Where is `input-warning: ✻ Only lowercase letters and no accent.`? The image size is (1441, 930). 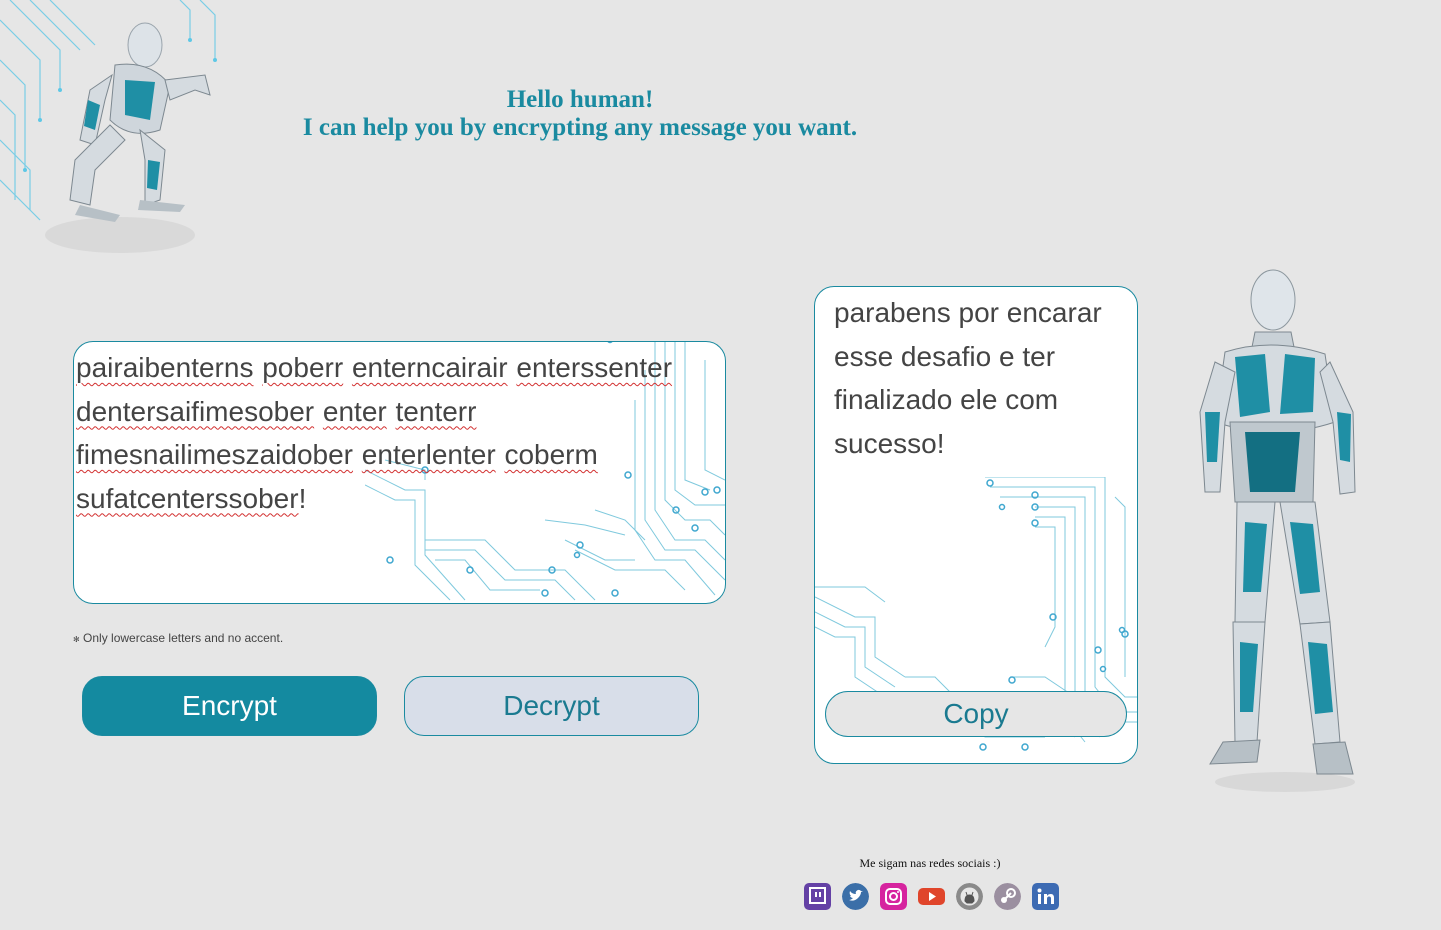
input-warning: ✻ Only lowercase letters and no accent. is located at coordinates (178, 638).